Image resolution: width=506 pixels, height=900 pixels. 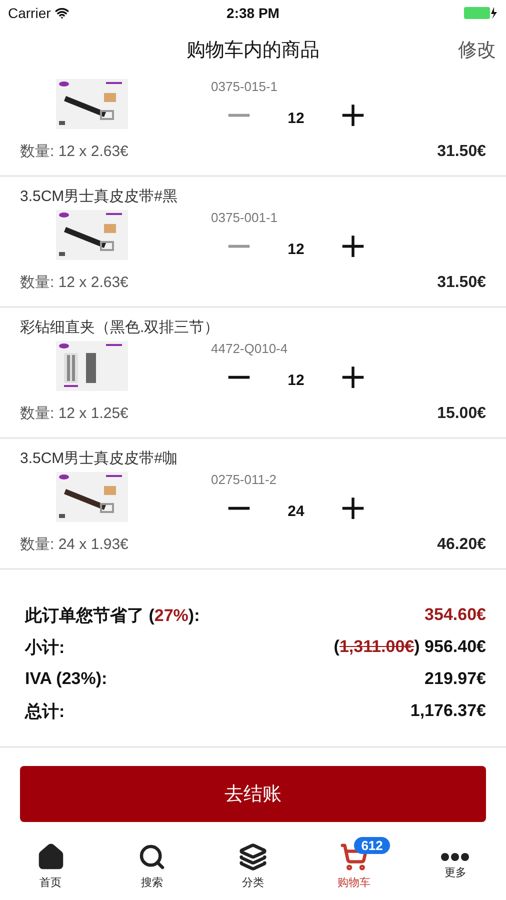 I want to click on tab-label: 首页, so click(x=51, y=883).